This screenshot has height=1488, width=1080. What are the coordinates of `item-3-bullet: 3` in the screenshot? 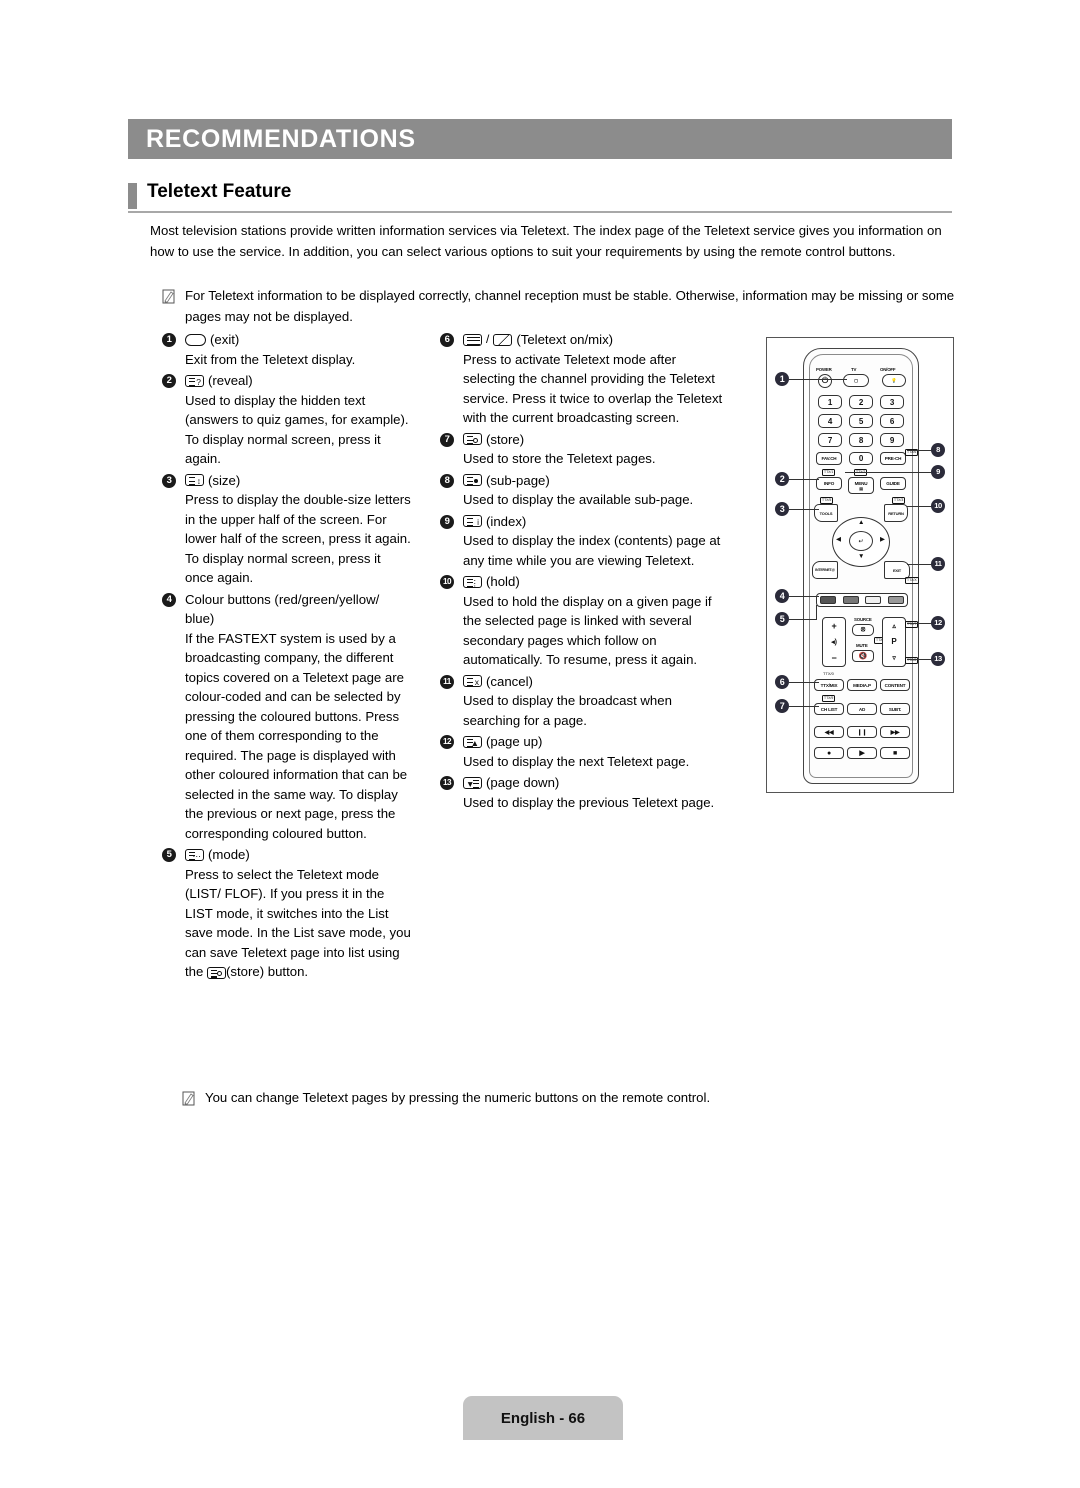 It's located at (169, 480).